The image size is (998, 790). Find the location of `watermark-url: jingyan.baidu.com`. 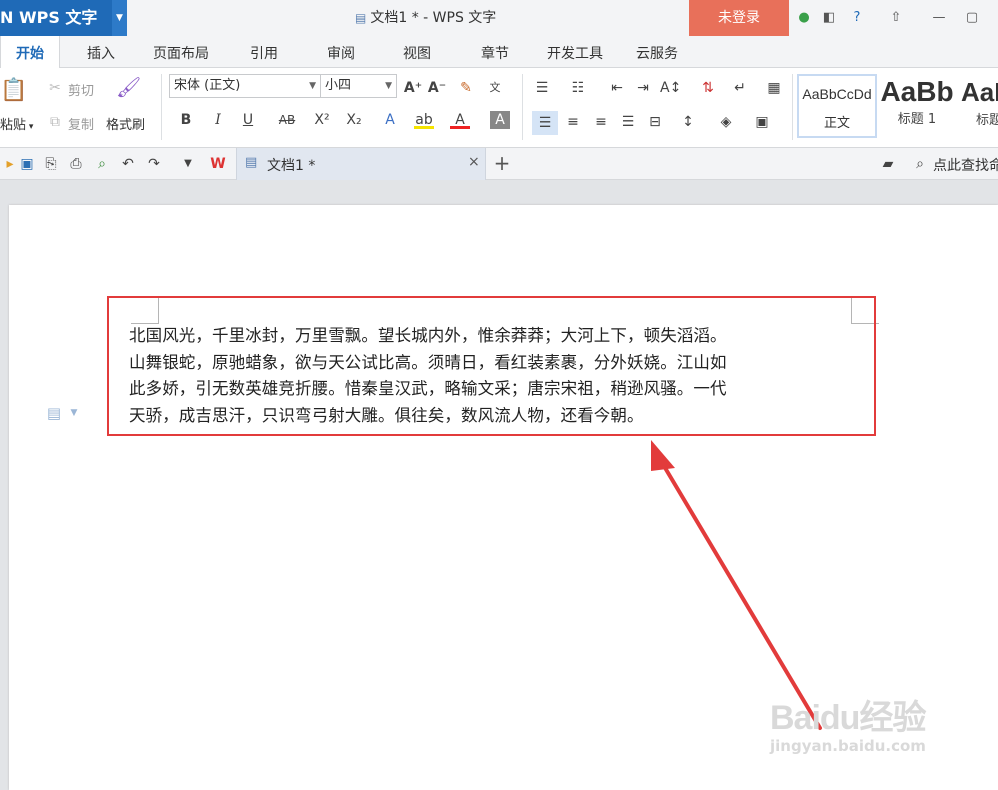

watermark-url: jingyan.baidu.com is located at coordinates (848, 746).